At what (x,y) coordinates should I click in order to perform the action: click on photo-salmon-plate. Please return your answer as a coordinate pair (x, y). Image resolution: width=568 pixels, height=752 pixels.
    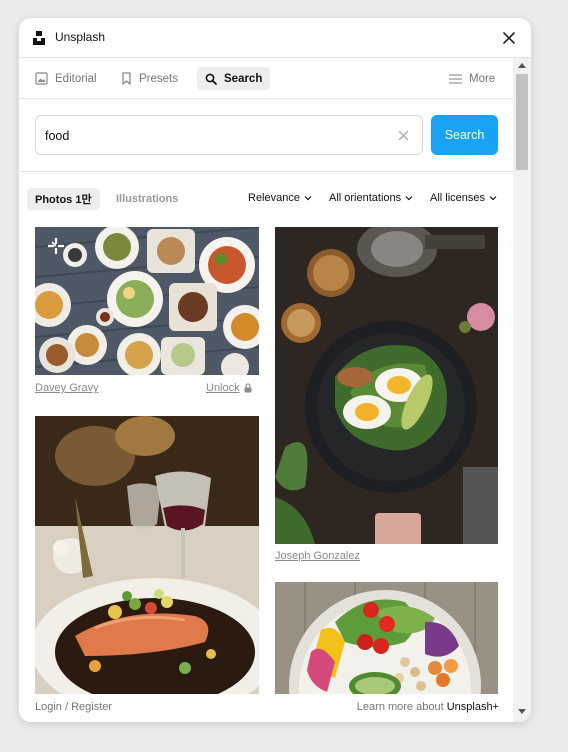
    Looking at the image, I should click on (147, 555).